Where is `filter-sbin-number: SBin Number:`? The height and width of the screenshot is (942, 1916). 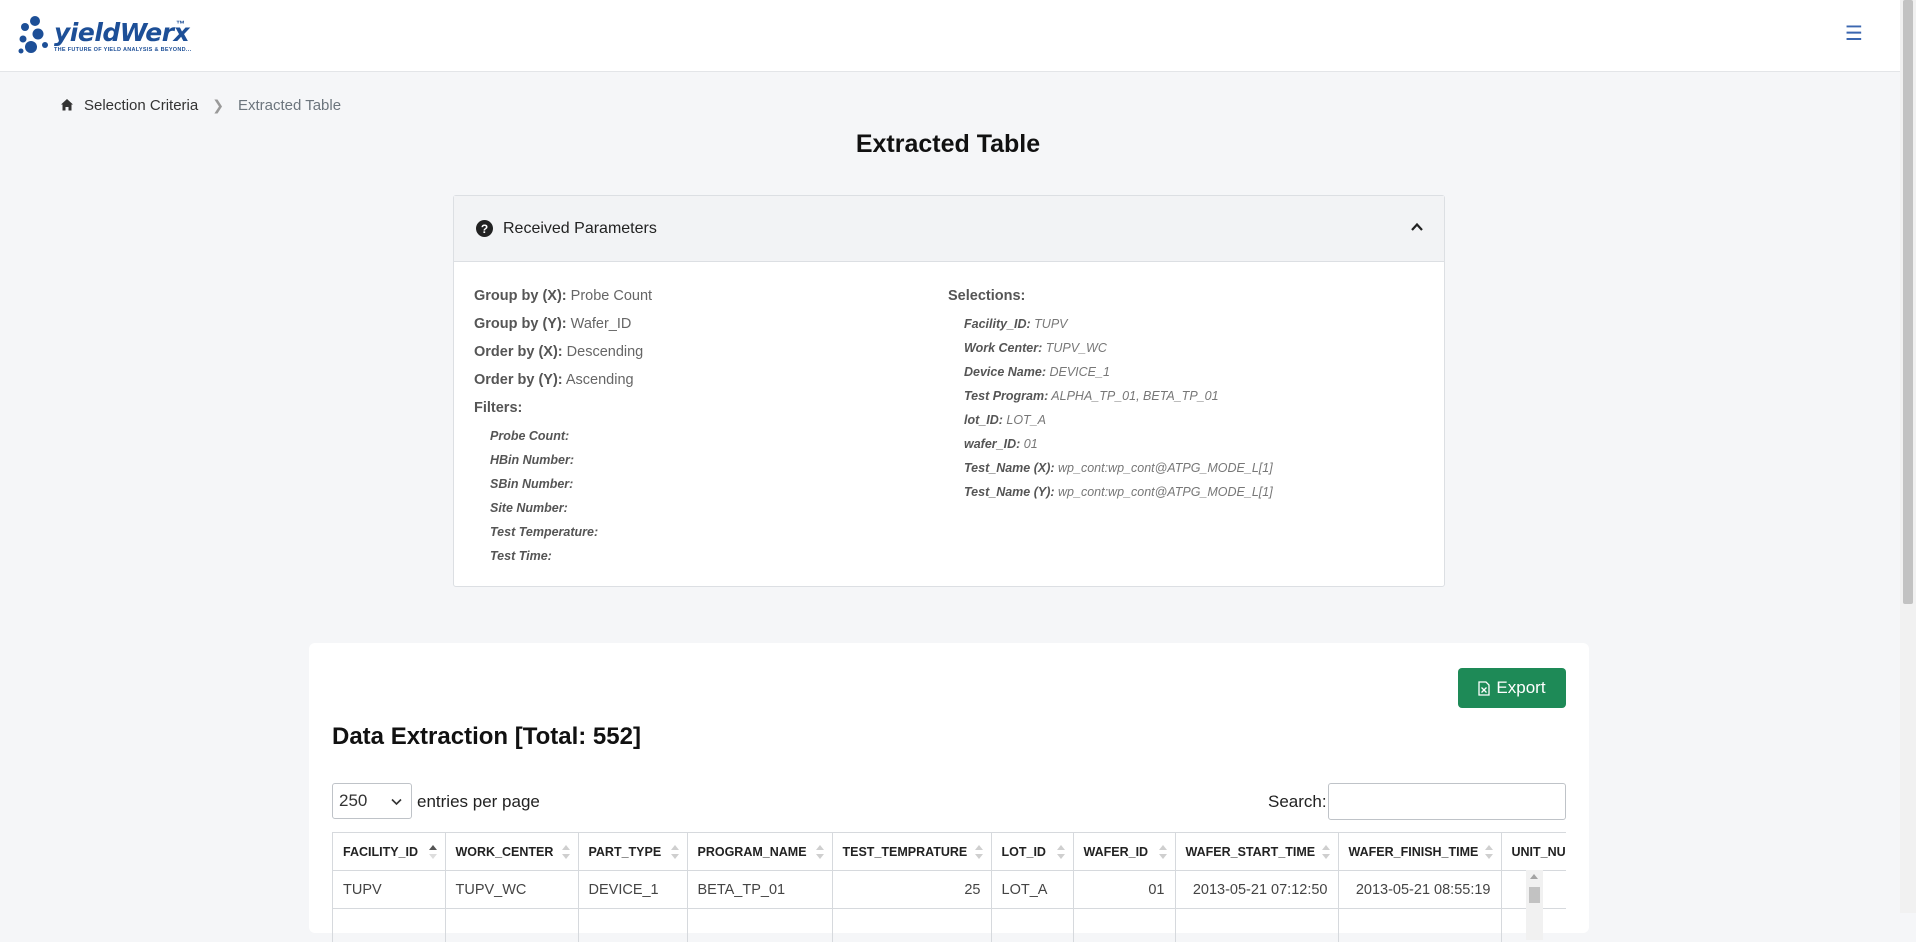
filter-sbin-number: SBin Number: is located at coordinates (699, 484).